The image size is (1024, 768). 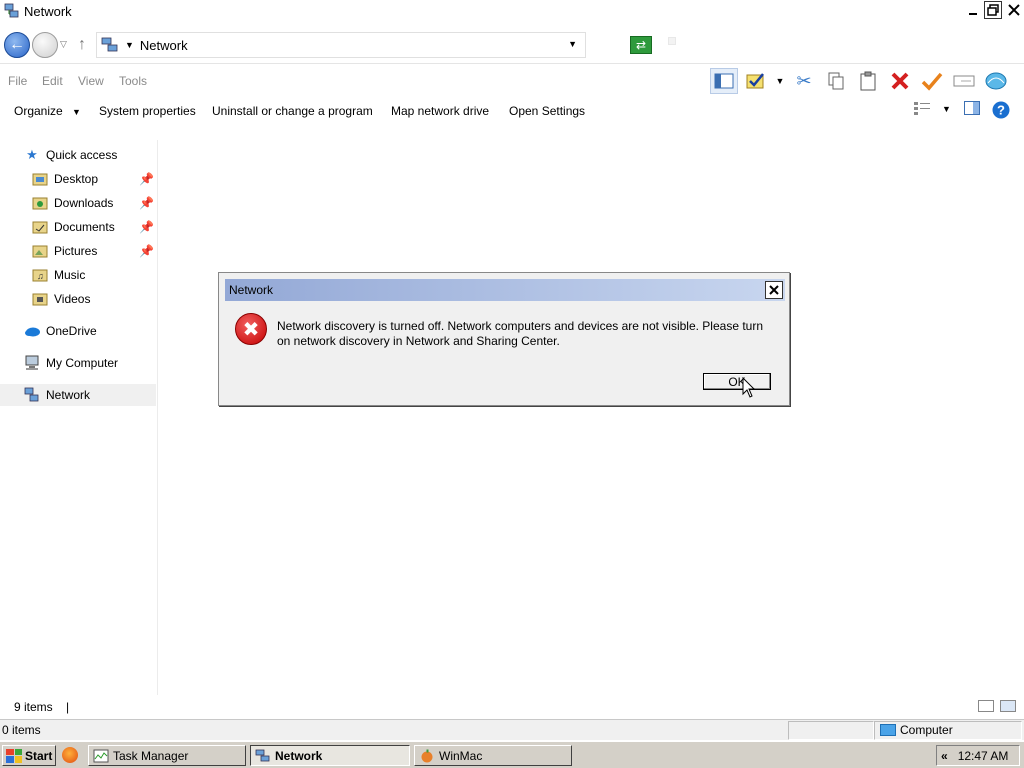 I want to click on mouse-cursor-icon, so click(x=749, y=387).